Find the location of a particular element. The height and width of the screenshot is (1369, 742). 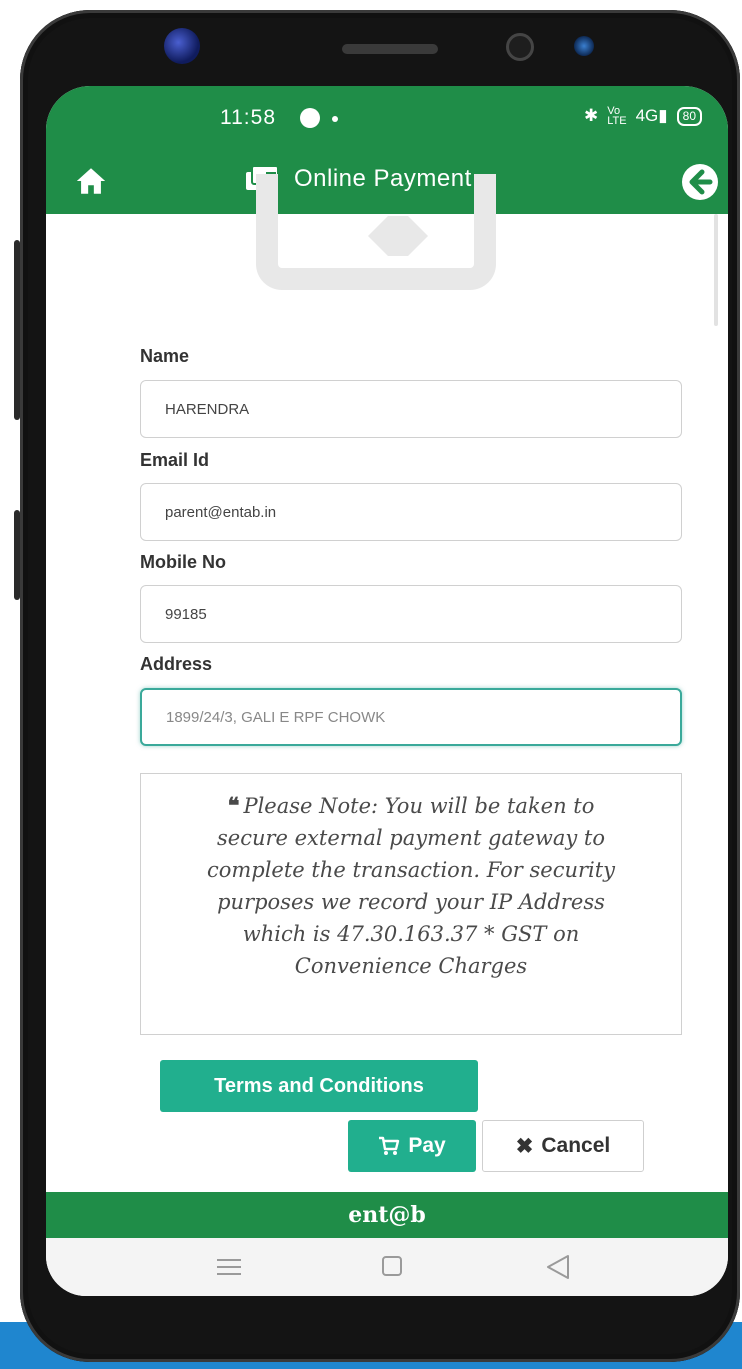

name-field is located at coordinates (411, 409).